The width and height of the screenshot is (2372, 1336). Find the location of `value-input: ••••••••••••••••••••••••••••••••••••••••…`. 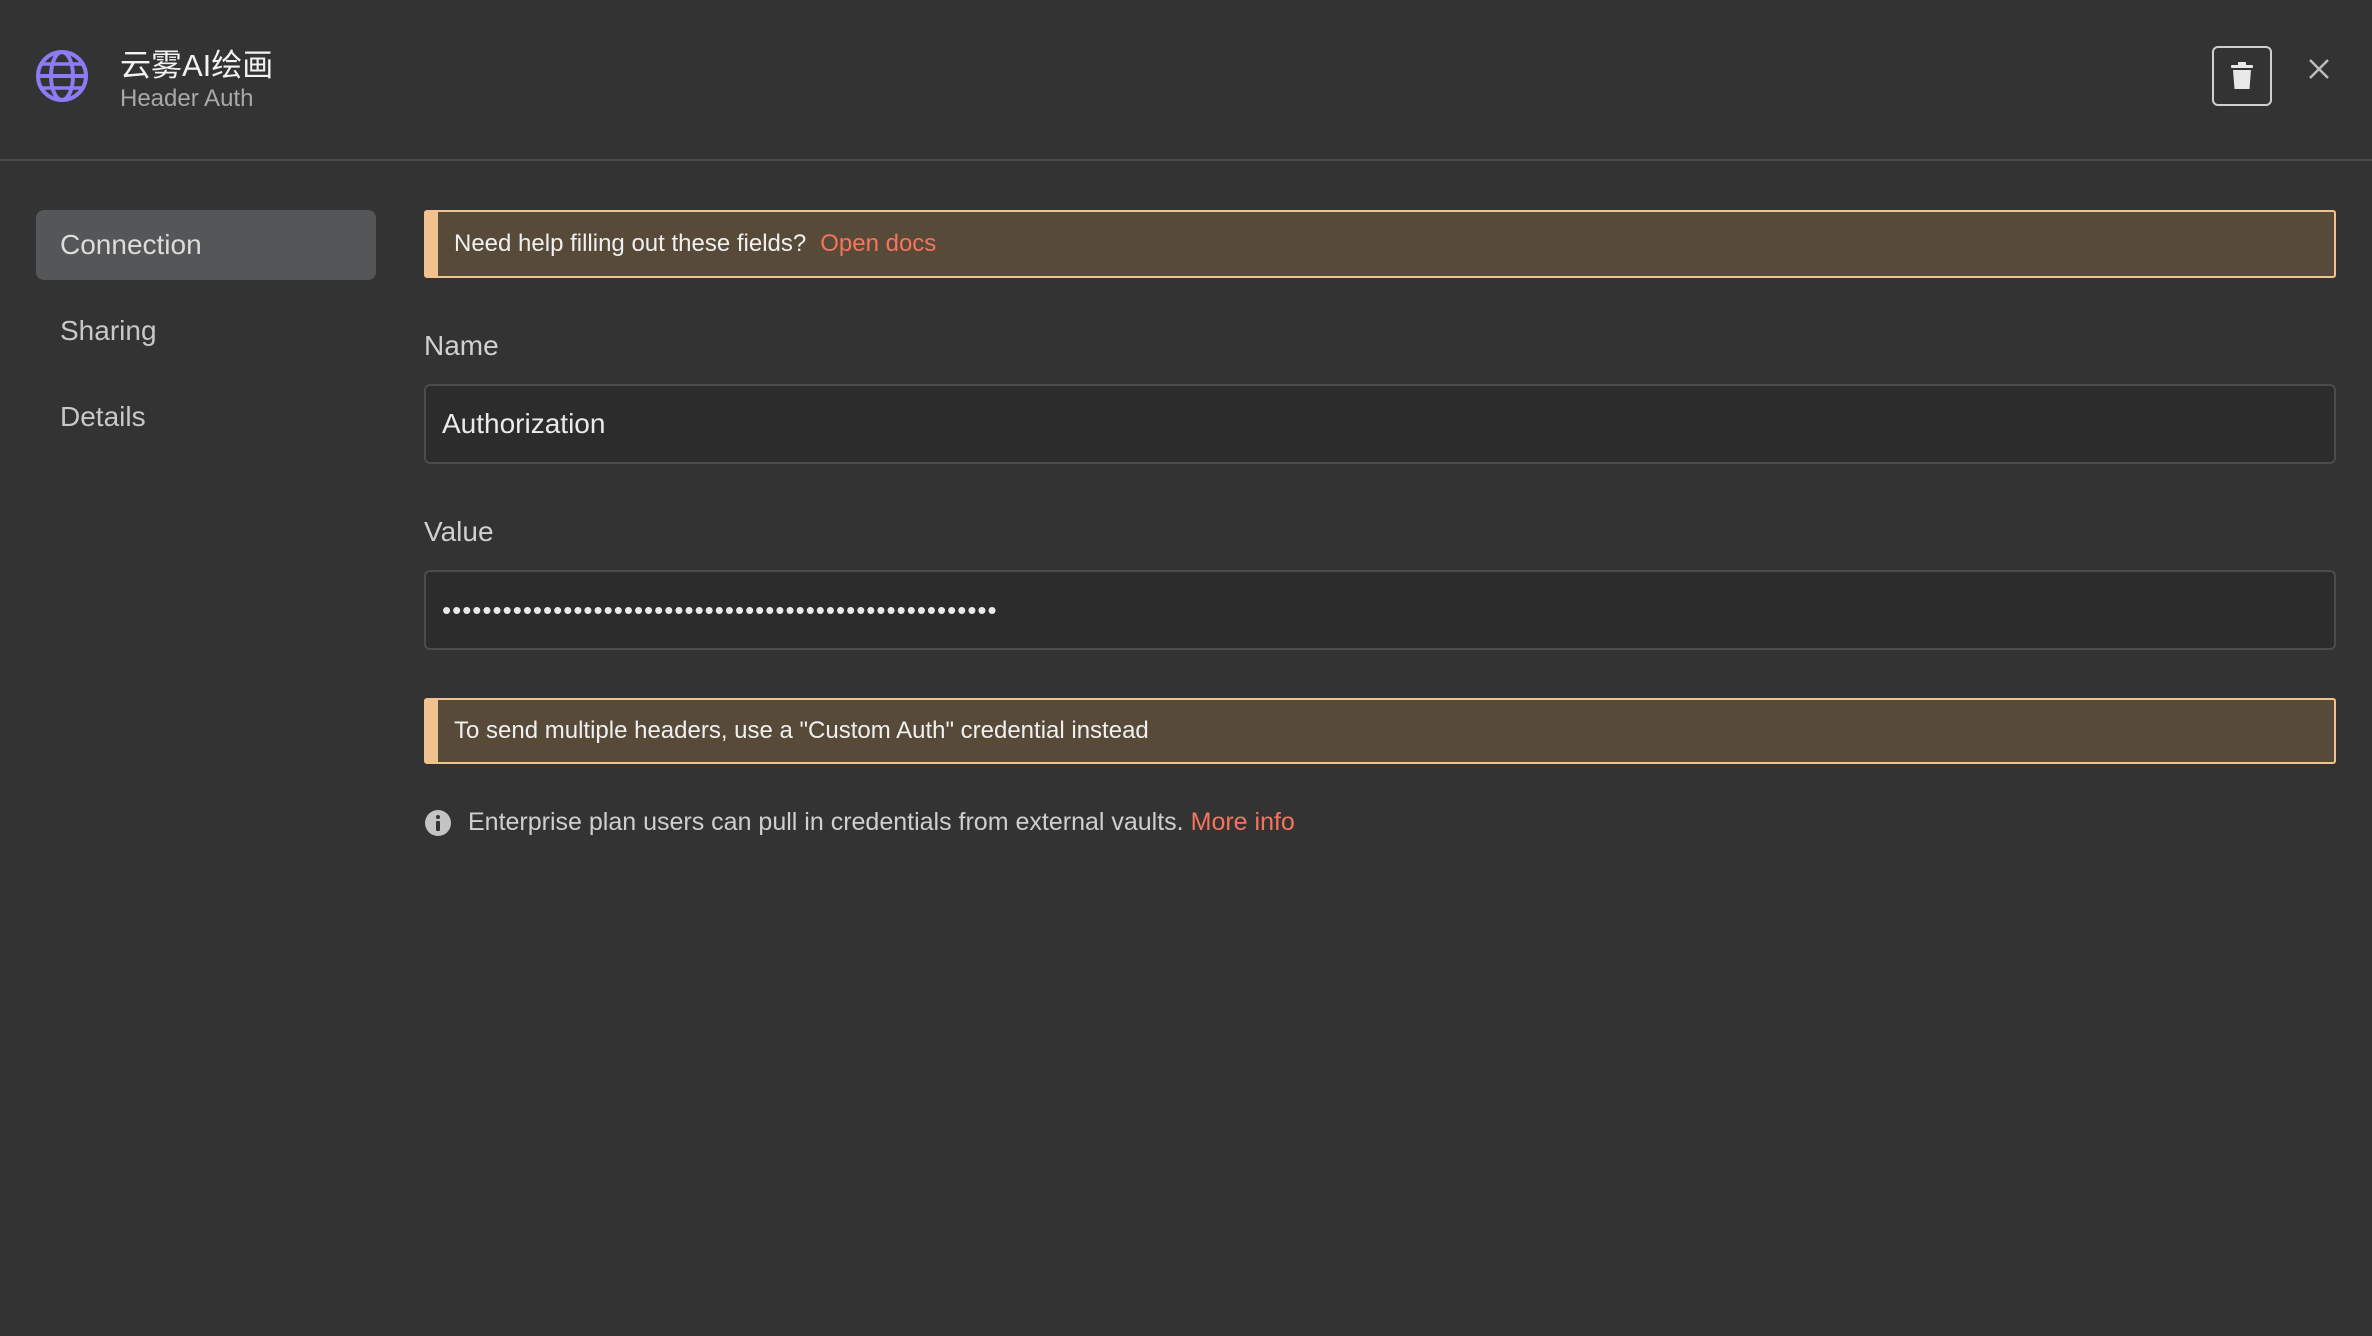

value-input: ••••••••••••••••••••••••••••••••••••••••… is located at coordinates (1380, 610).